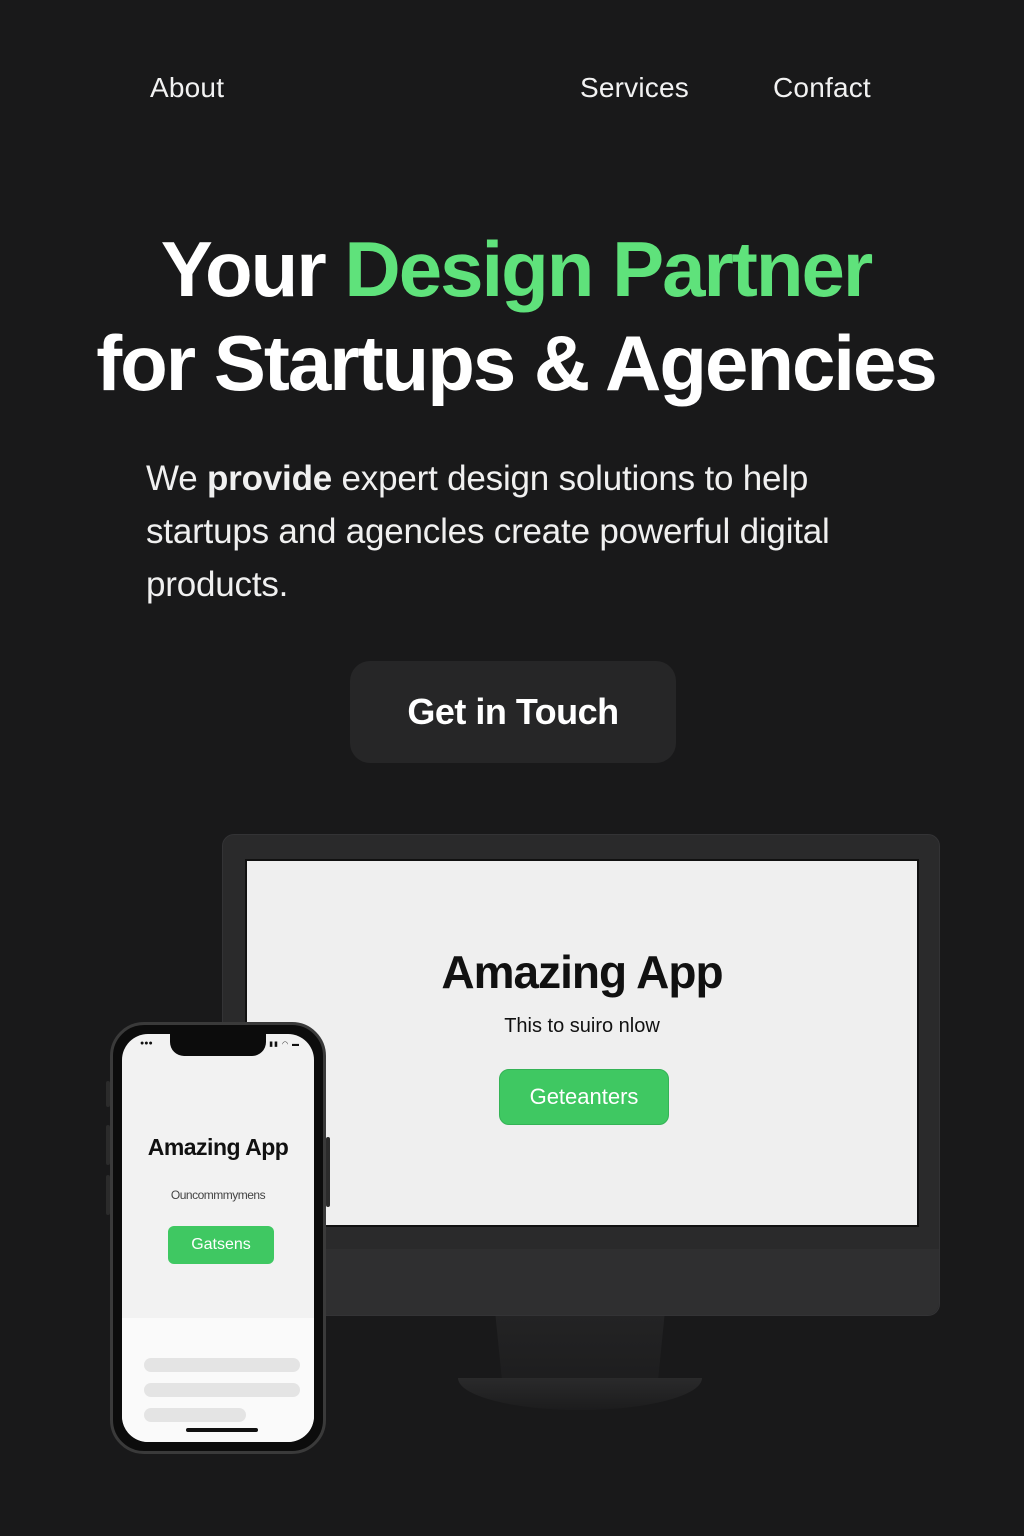 This screenshot has width=1024, height=1536. I want to click on nav-link-services: Services, so click(634, 88).